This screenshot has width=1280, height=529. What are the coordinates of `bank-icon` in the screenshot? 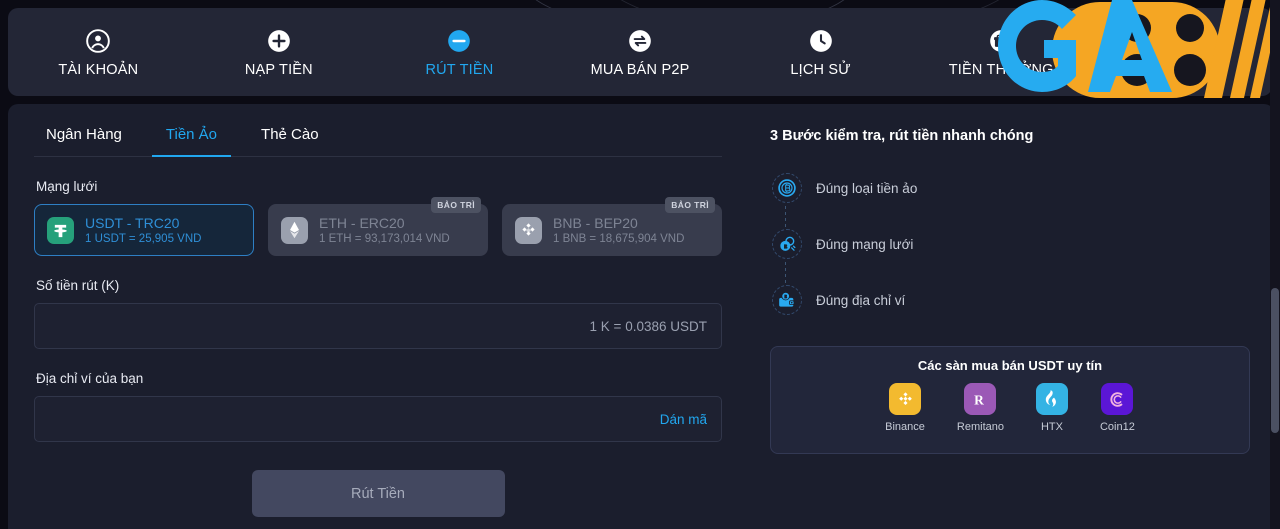 It's located at (1182, 41).